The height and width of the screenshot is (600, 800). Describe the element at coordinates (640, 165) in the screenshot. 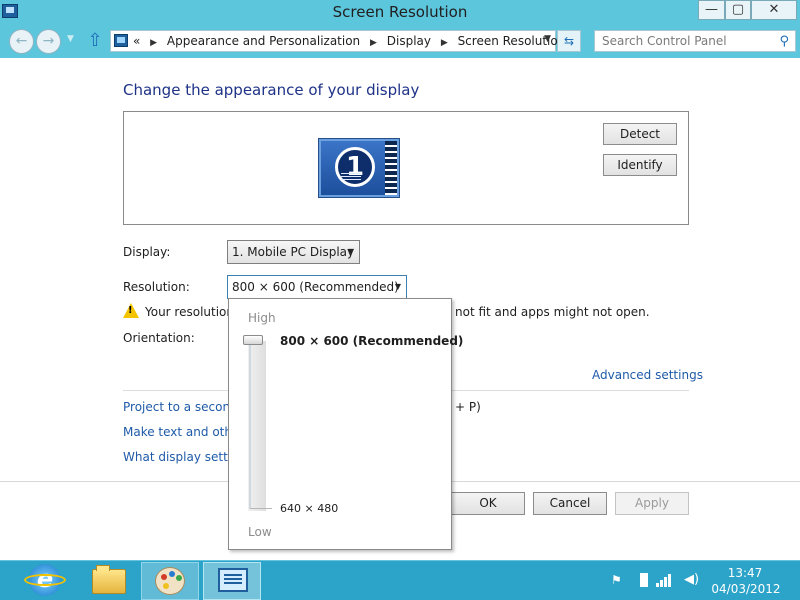

I see `identify-button: Identify` at that location.